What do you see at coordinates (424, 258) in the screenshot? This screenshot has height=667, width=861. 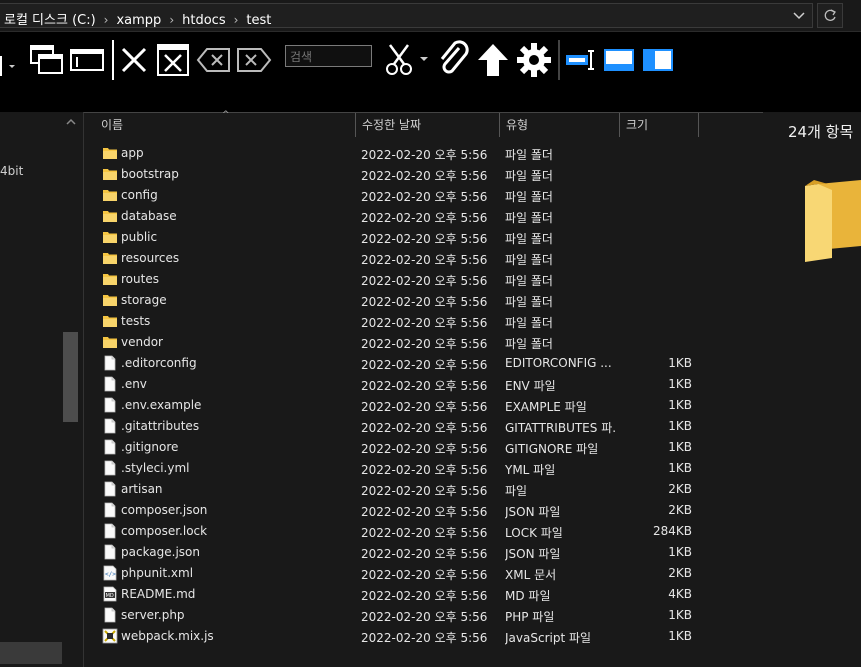 I see `file-row: resources 2022-02-20 오후 5:56 파일 폴더` at bounding box center [424, 258].